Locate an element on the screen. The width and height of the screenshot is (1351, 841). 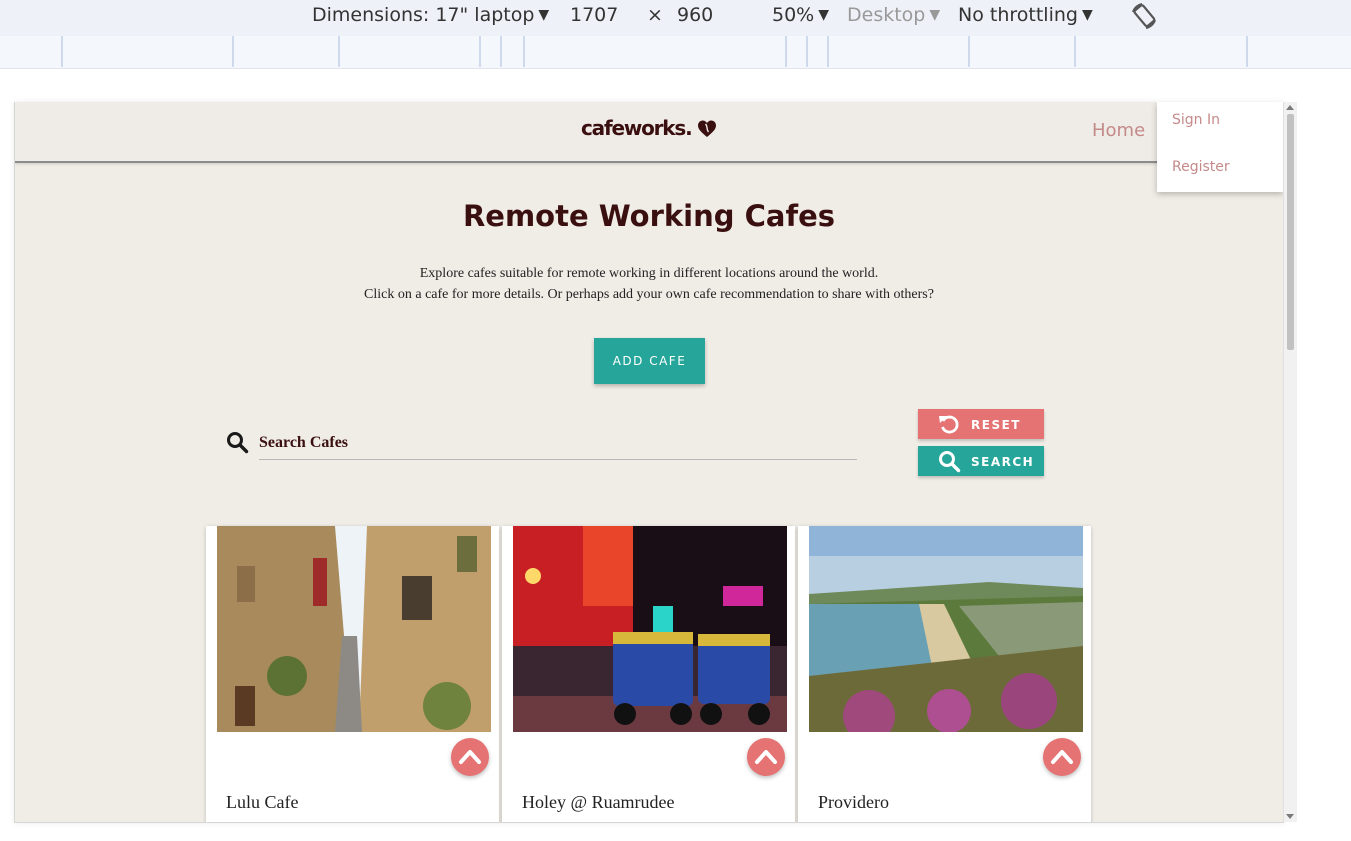
throttling-select: No throttling ▼ is located at coordinates (1025, 15).